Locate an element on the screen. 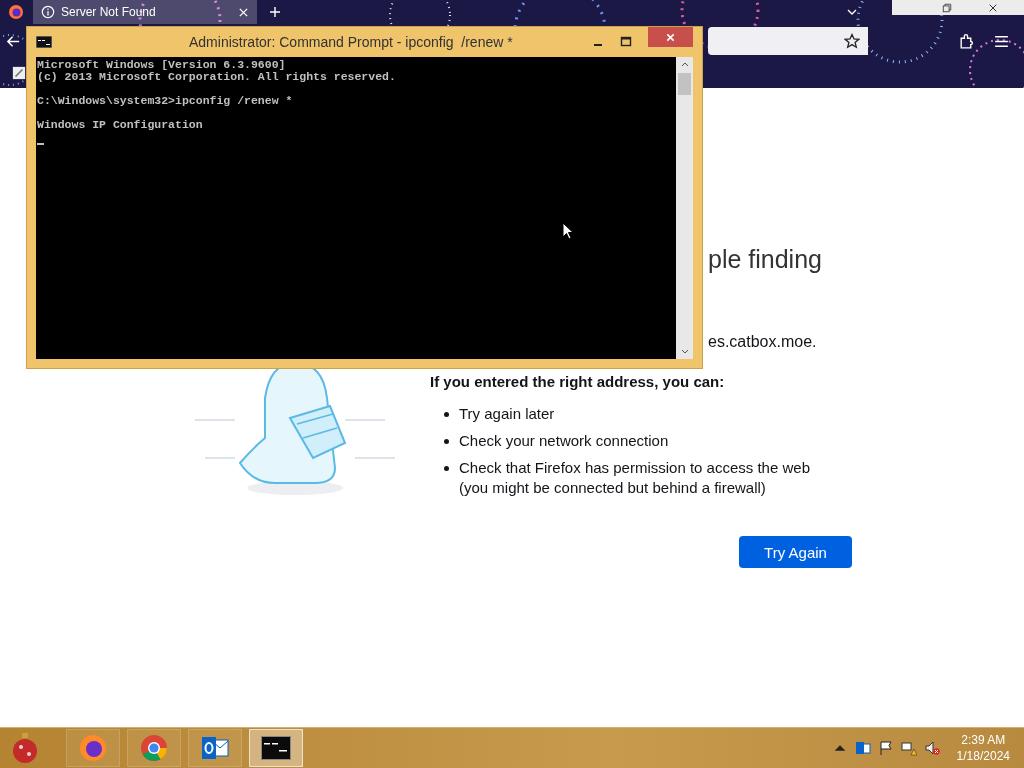 Image resolution: width=1024 pixels, height=768 pixels. error-heading: ple finding is located at coordinates (765, 260).